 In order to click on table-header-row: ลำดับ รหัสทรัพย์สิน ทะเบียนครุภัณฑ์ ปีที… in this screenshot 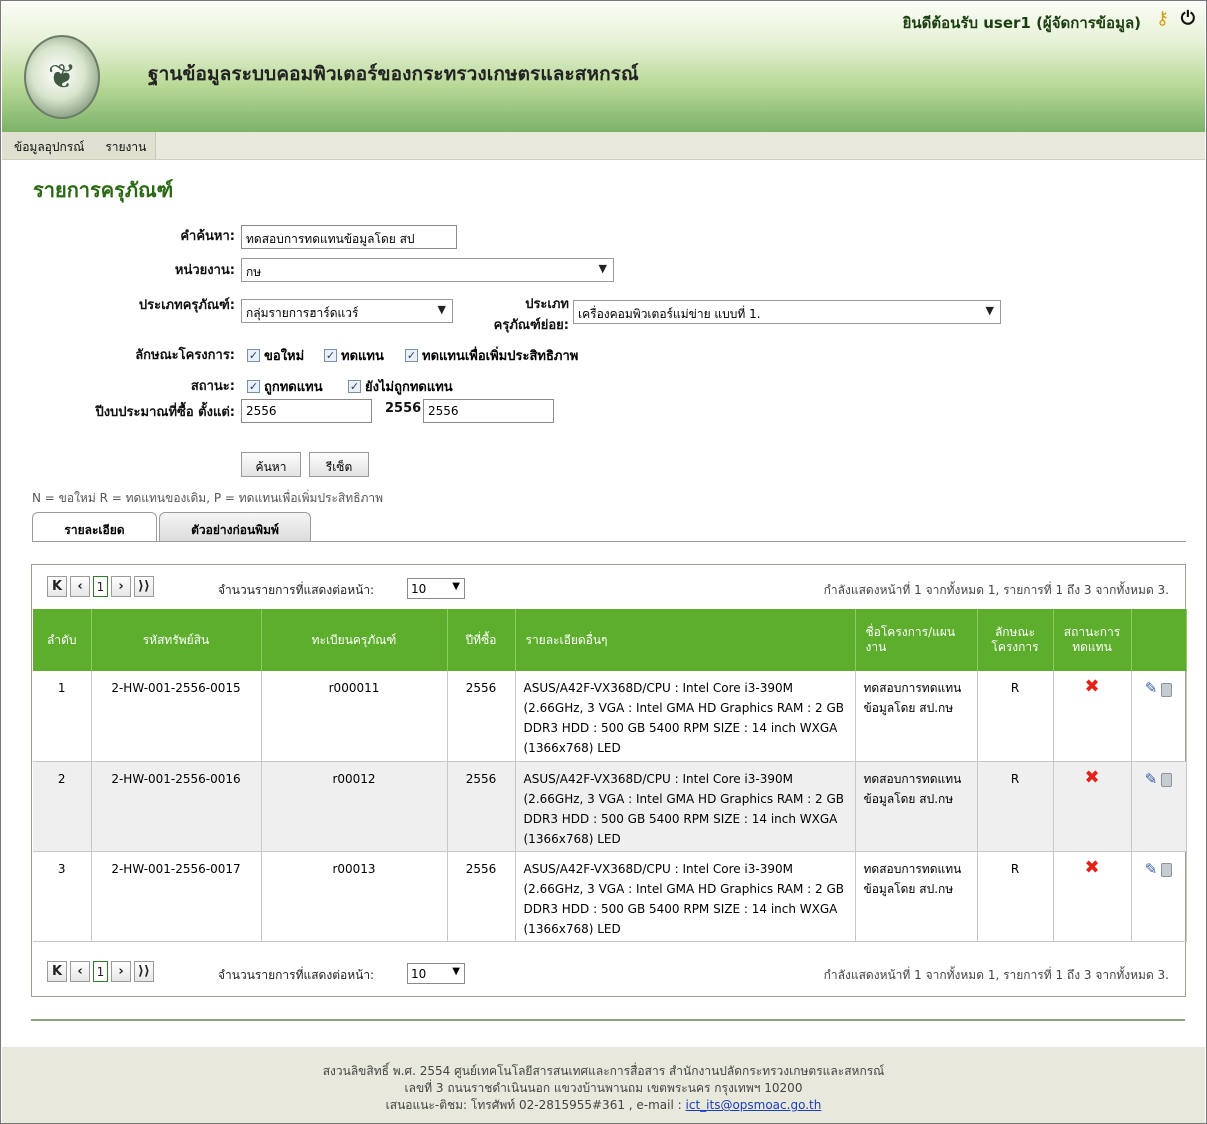, I will do `click(610, 640)`.